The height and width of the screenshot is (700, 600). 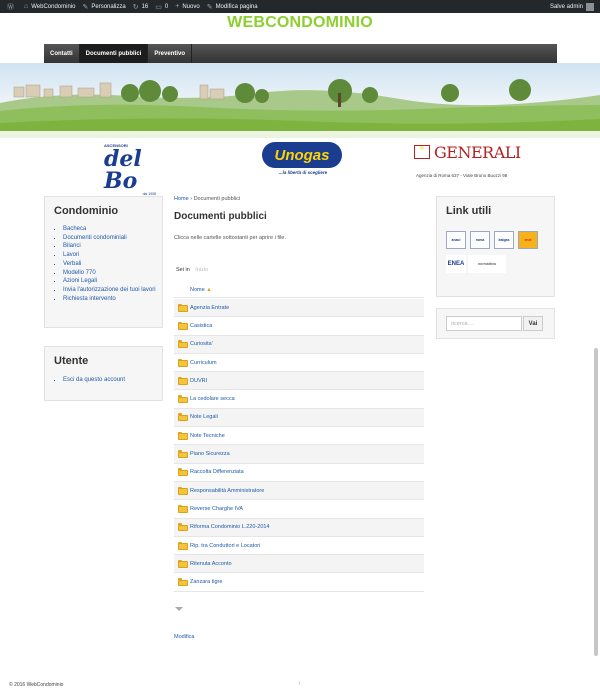 I want to click on admin-updates-link: ↻ 16, so click(x=141, y=7).